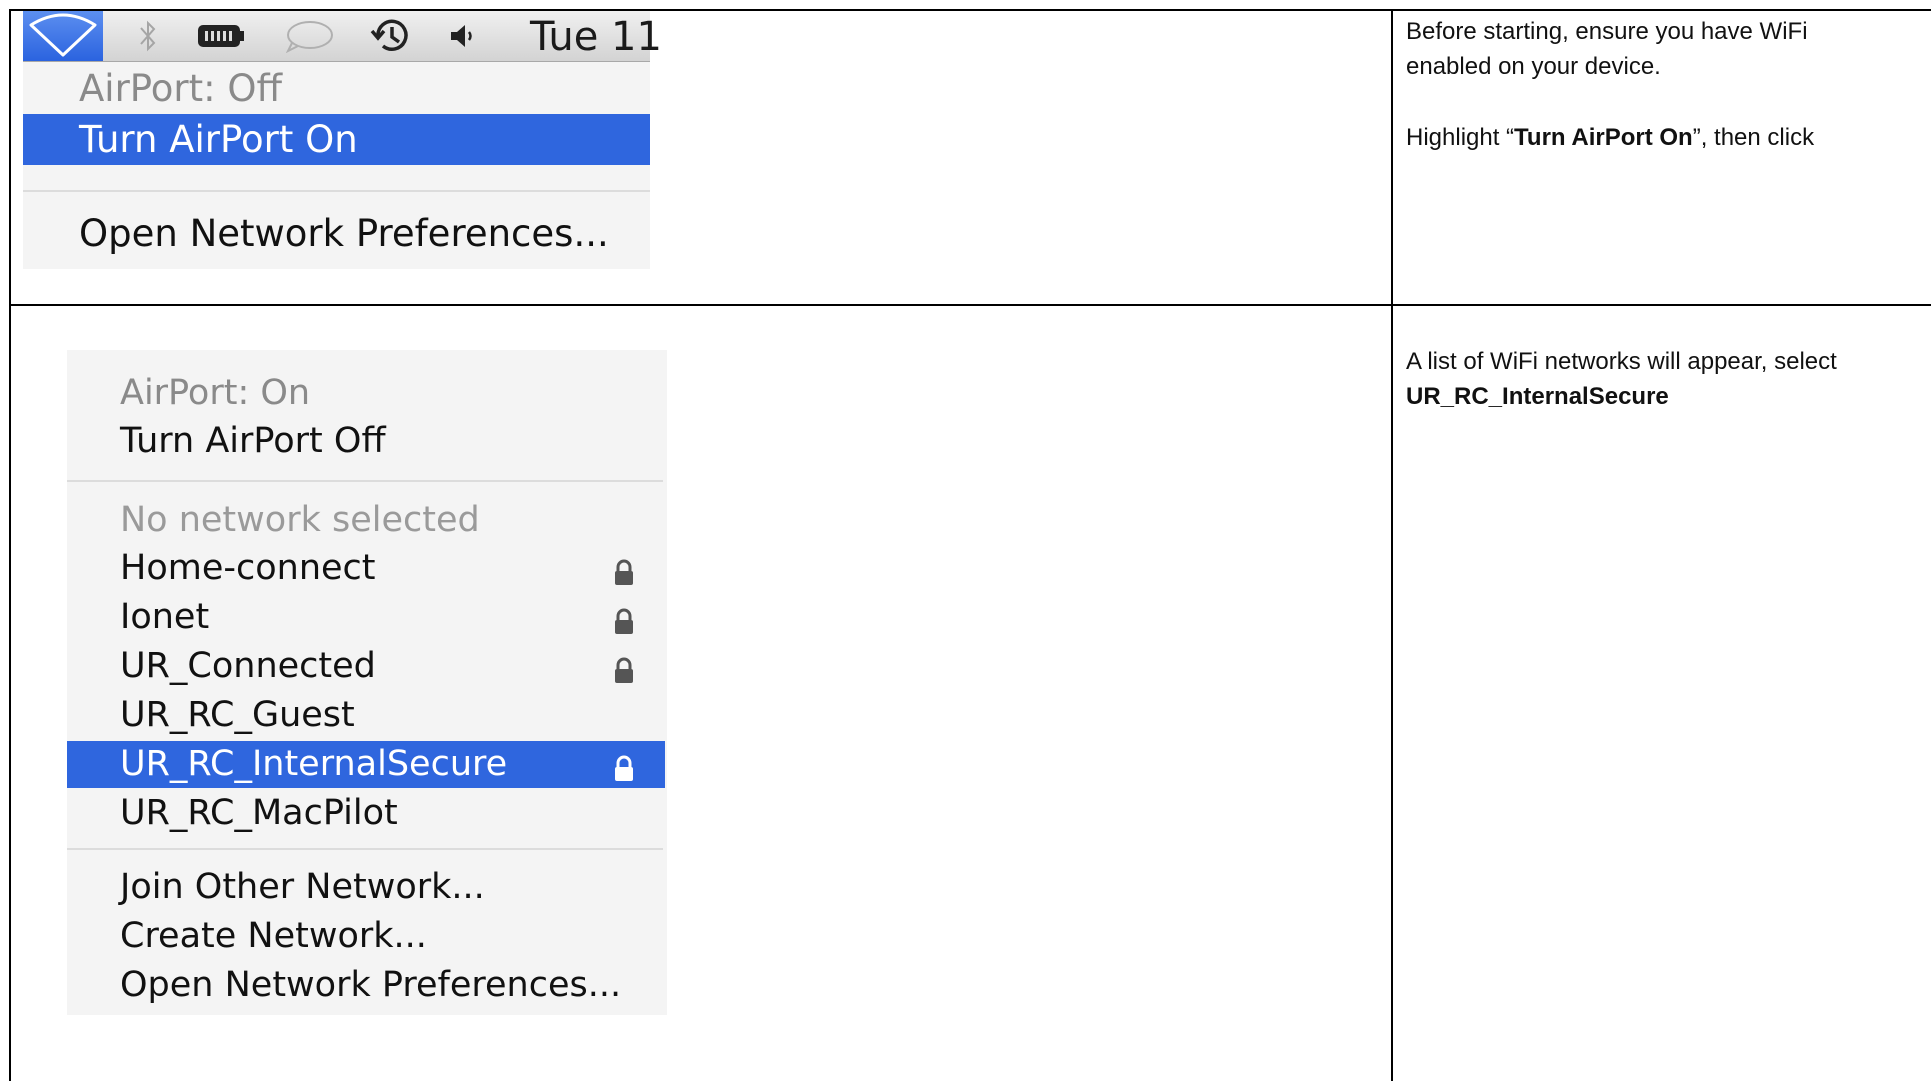 This screenshot has height=1081, width=1931. What do you see at coordinates (180, 88) in the screenshot?
I see `airport-status: AirPort: Off` at bounding box center [180, 88].